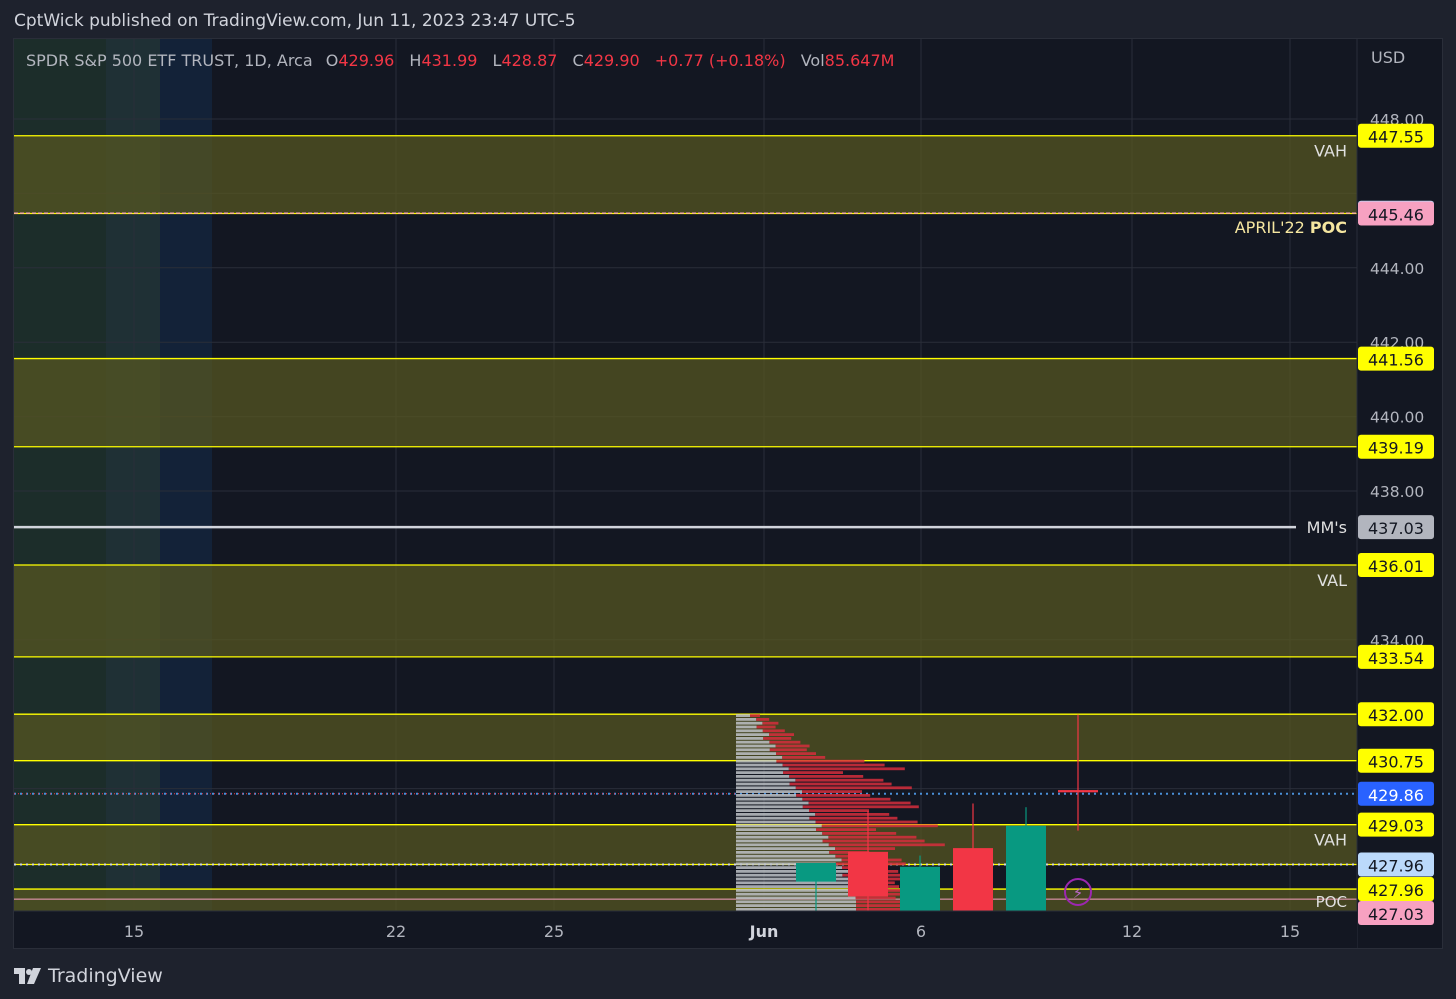 The height and width of the screenshot is (999, 1456). Describe the element at coordinates (812, 60) in the screenshot. I see `volume-key: Vol` at that location.